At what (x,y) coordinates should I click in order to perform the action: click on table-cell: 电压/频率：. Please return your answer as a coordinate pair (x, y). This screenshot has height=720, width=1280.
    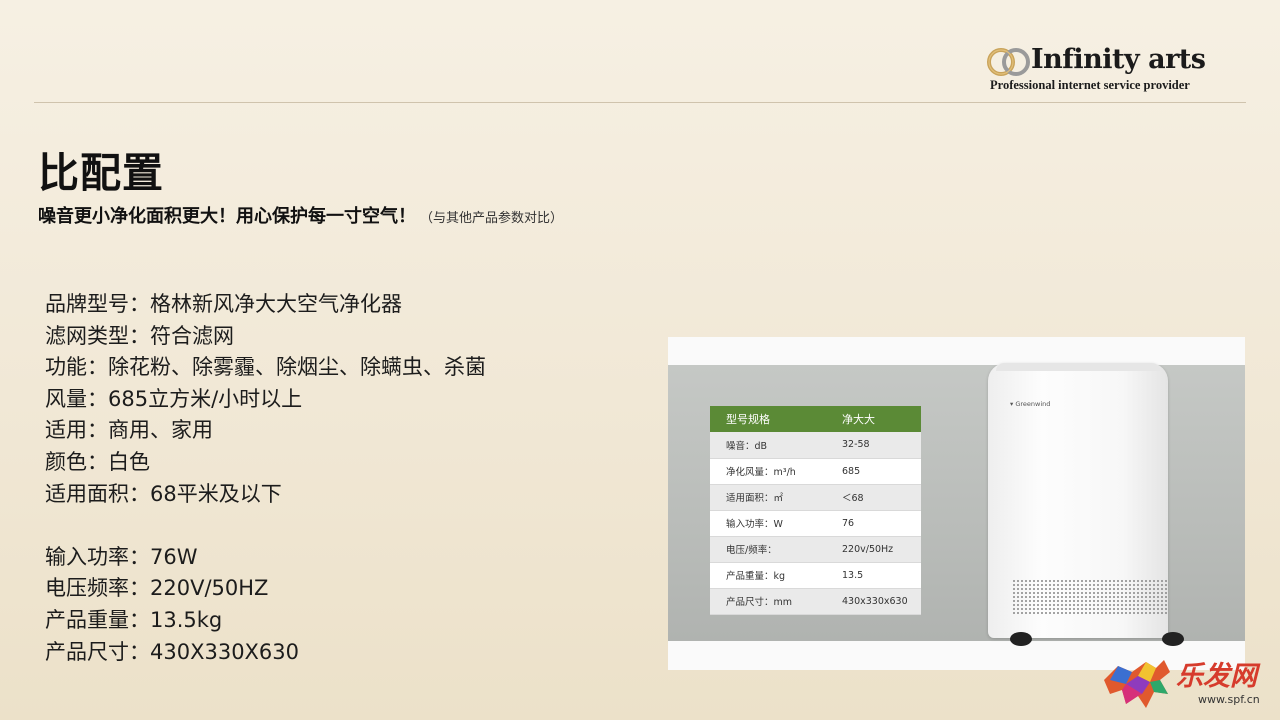
    Looking at the image, I should click on (768, 549).